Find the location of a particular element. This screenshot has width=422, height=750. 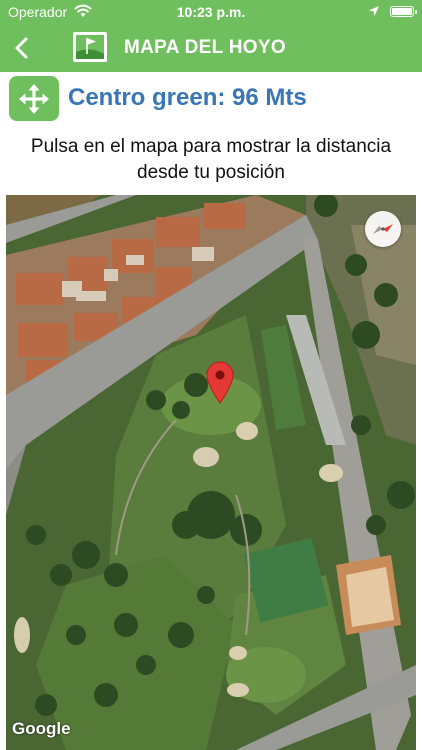

map-marker-icon is located at coordinates (220, 382).